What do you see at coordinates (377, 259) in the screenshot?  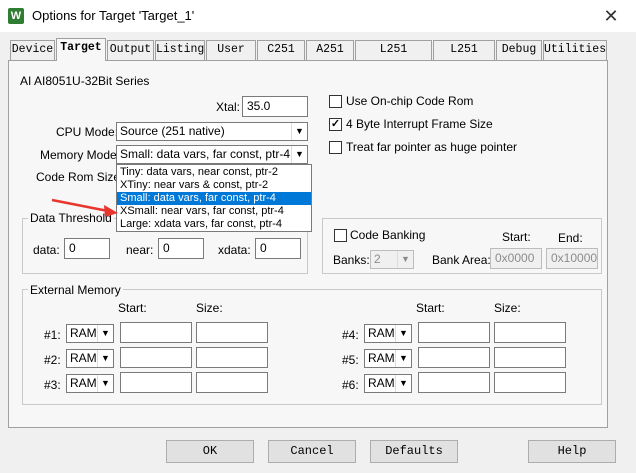 I see `banks-value: 2` at bounding box center [377, 259].